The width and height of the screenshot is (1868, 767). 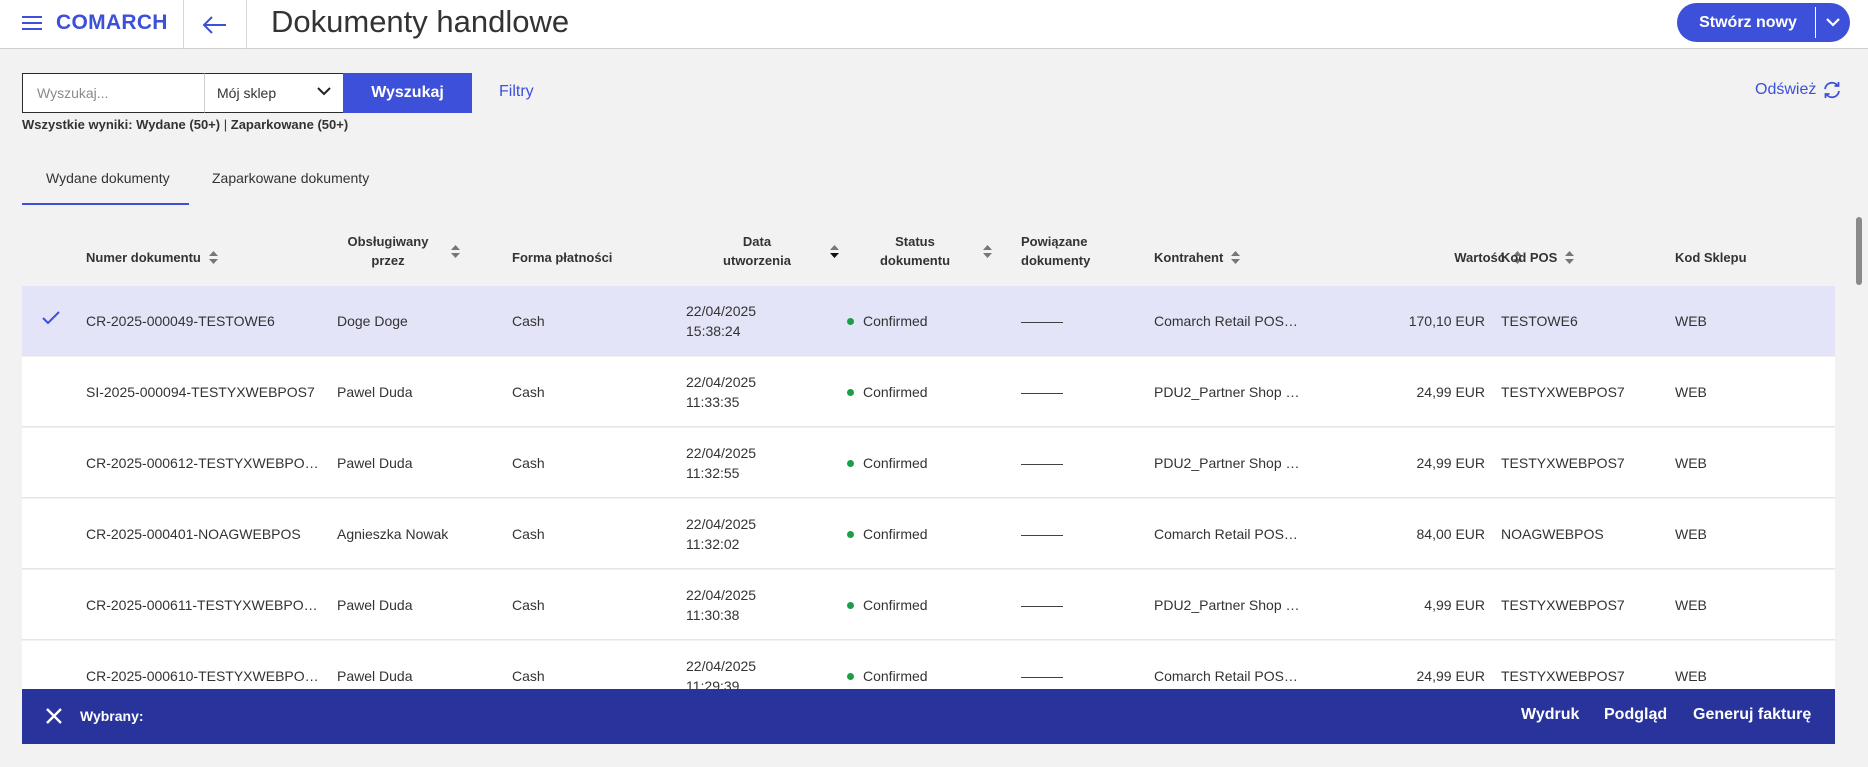 What do you see at coordinates (1550, 715) in the screenshot?
I see `print-button: Wydruk` at bounding box center [1550, 715].